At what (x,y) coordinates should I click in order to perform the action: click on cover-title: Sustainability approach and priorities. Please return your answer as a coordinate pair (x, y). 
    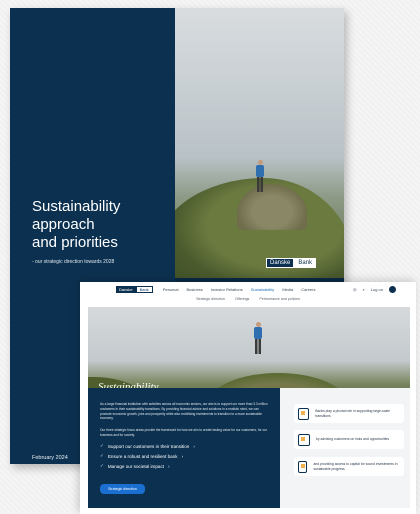
    Looking at the image, I should click on (76, 225).